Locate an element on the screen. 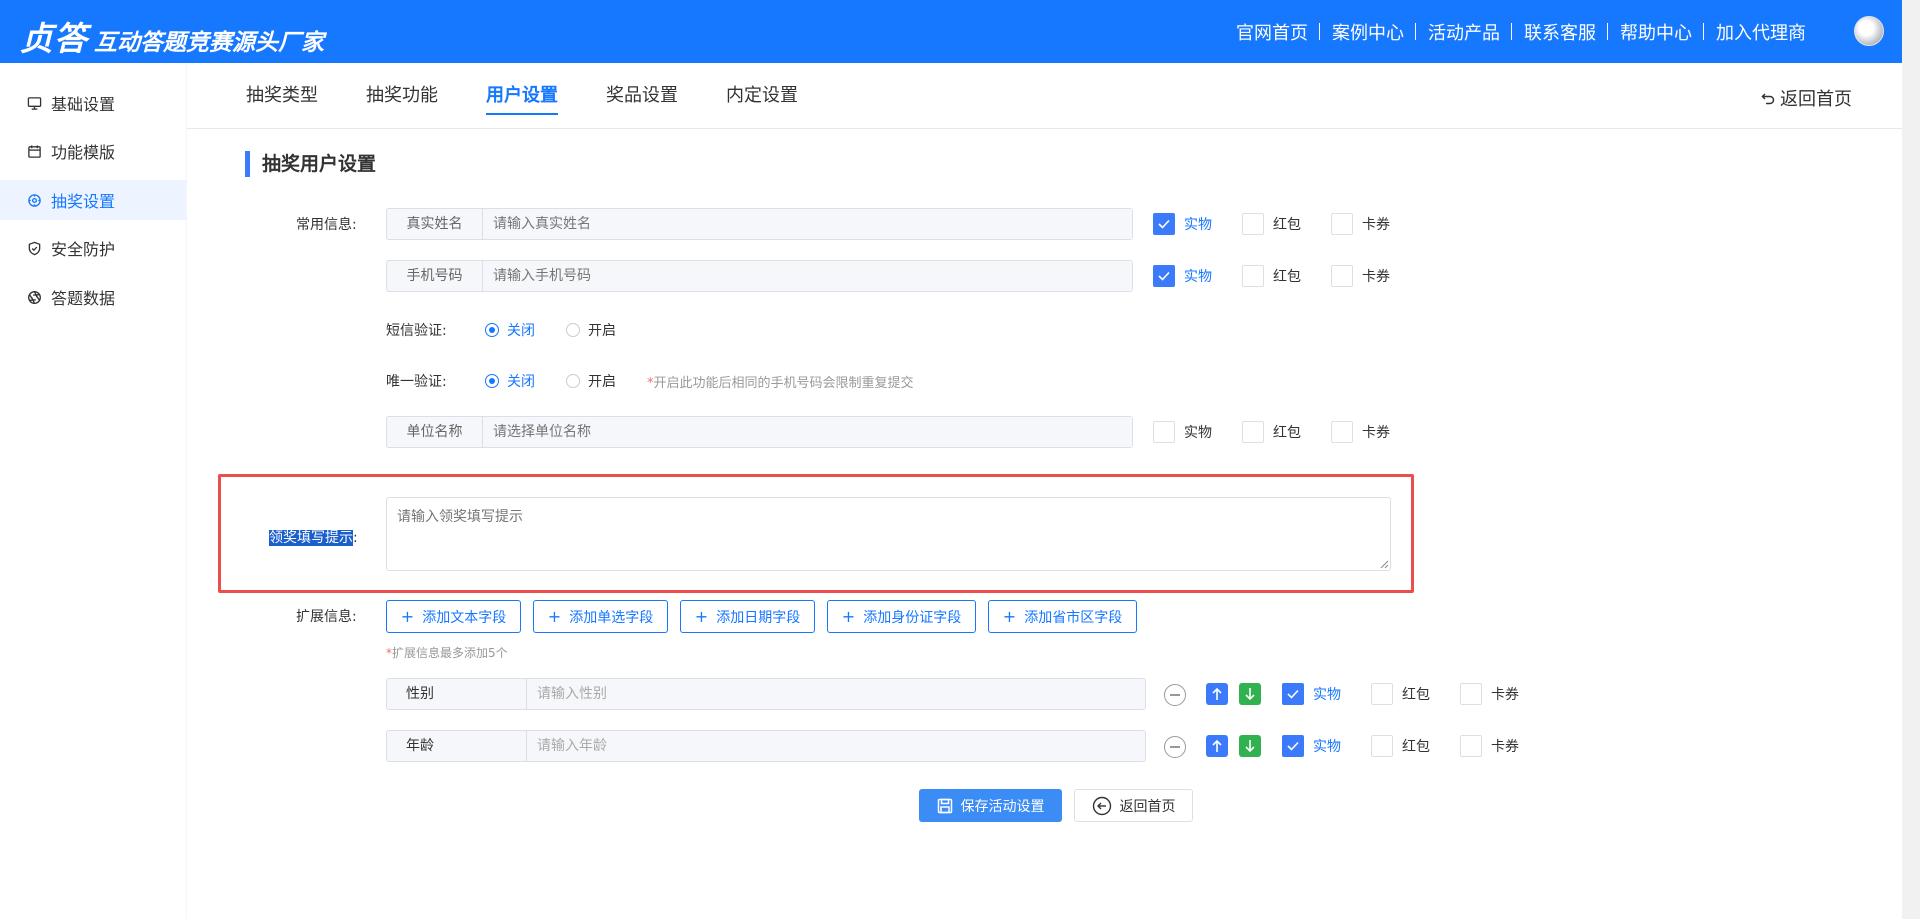 The height and width of the screenshot is (919, 1920). add-date-field-button: + 添加日期字段 is located at coordinates (747, 616).